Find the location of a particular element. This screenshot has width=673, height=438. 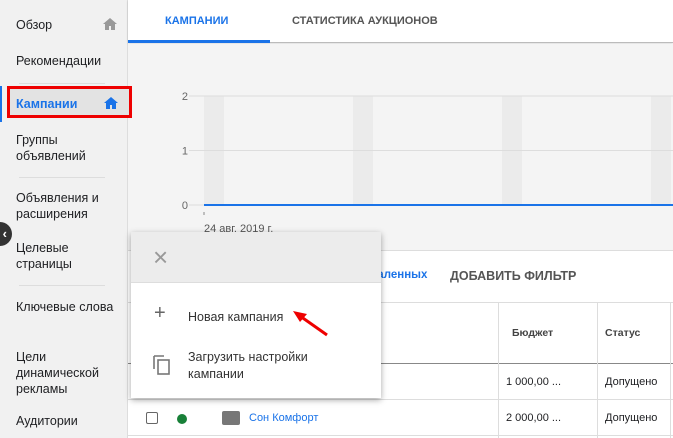

sidebar-item-recommendations: Рекомендации is located at coordinates (66, 61).